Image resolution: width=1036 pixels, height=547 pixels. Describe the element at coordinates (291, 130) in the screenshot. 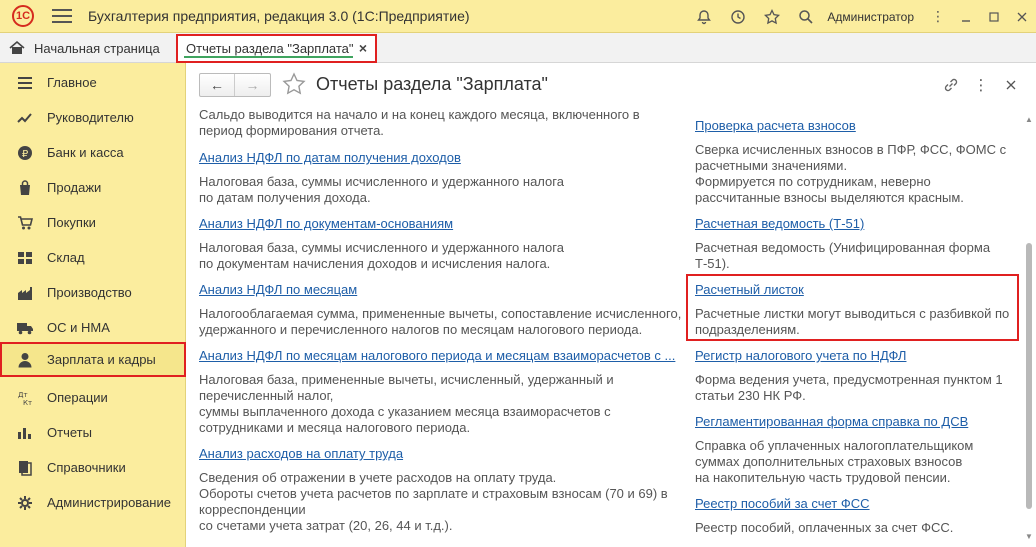

I see `report-description-line: период формирования отчета.` at that location.